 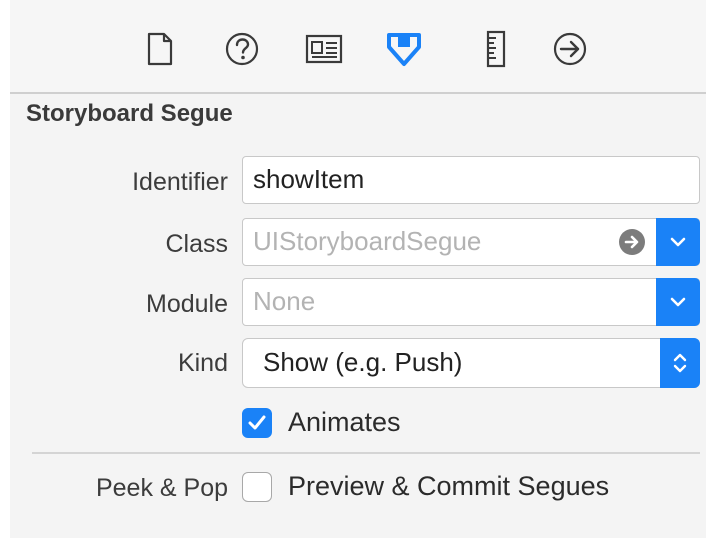 I want to click on module-label: Module, so click(x=187, y=304).